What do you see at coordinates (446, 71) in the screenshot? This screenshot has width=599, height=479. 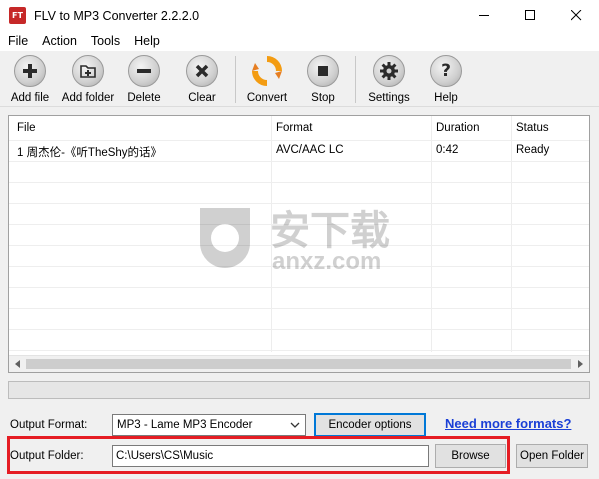 I see `question-icon: ?` at bounding box center [446, 71].